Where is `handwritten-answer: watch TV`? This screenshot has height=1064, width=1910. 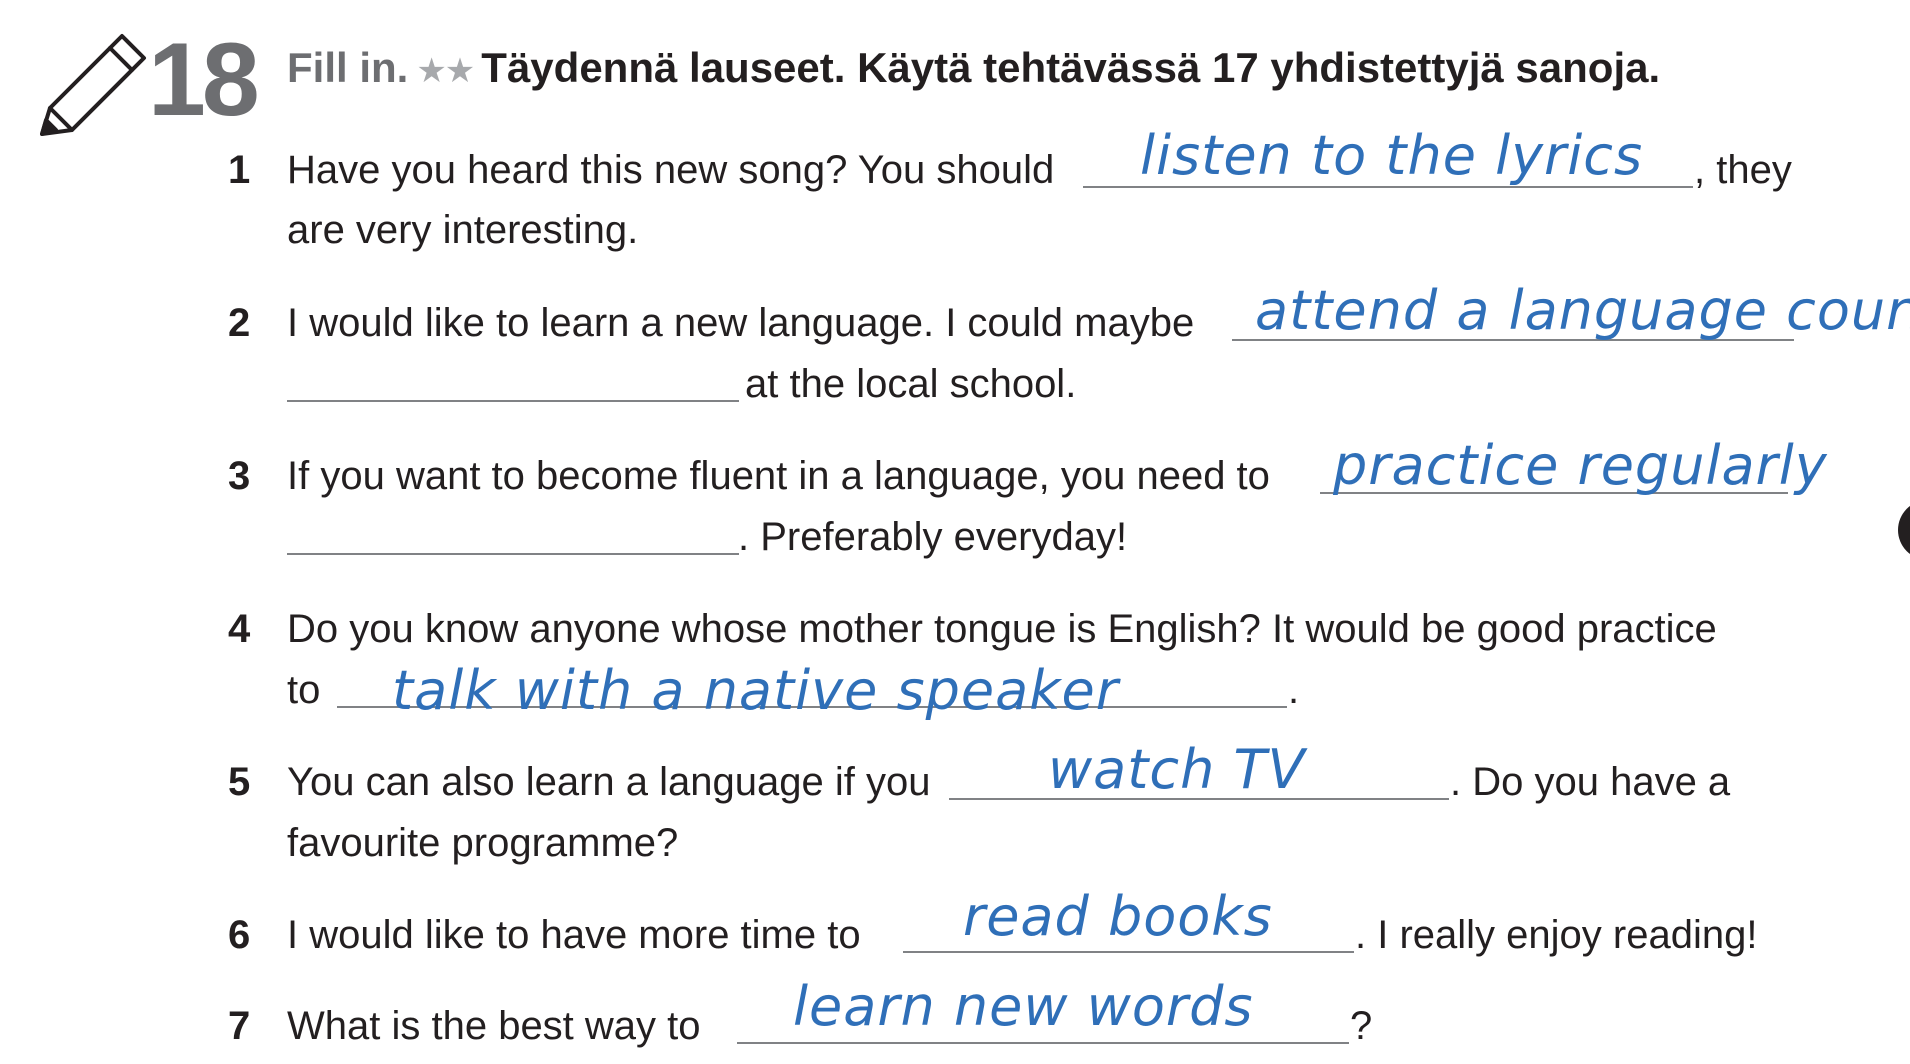 handwritten-answer: watch TV is located at coordinates (1177, 769).